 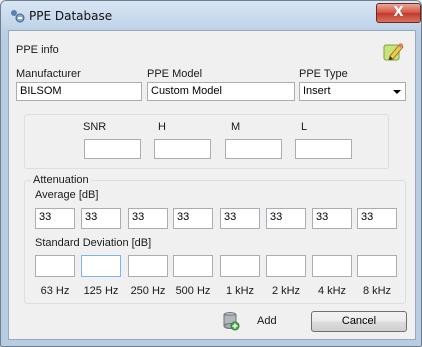 I want to click on freq-label-63hz: 63 Hz, so click(x=55, y=291).